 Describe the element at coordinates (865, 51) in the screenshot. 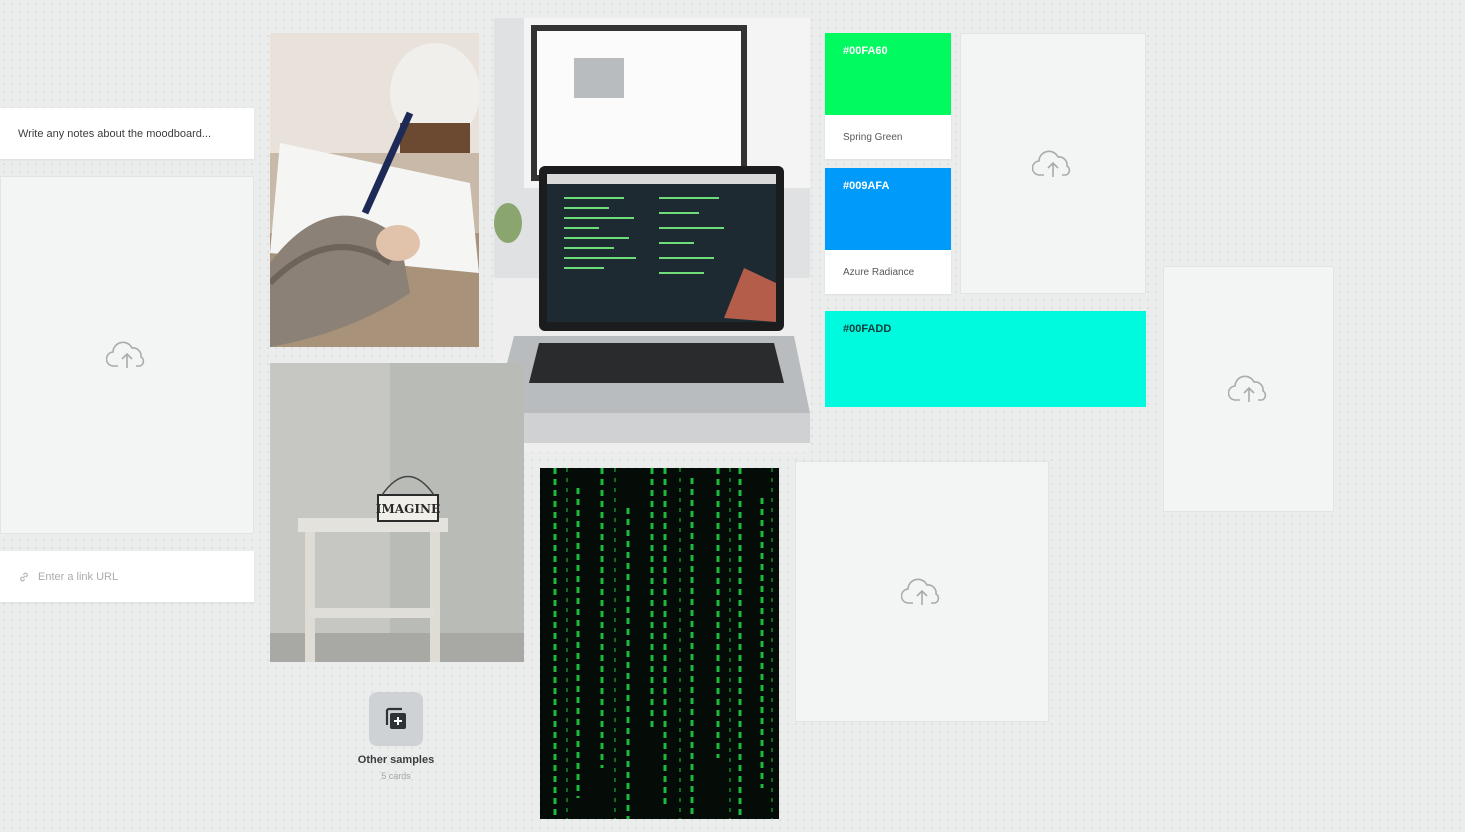

I see `color-hex: #00FA60` at that location.